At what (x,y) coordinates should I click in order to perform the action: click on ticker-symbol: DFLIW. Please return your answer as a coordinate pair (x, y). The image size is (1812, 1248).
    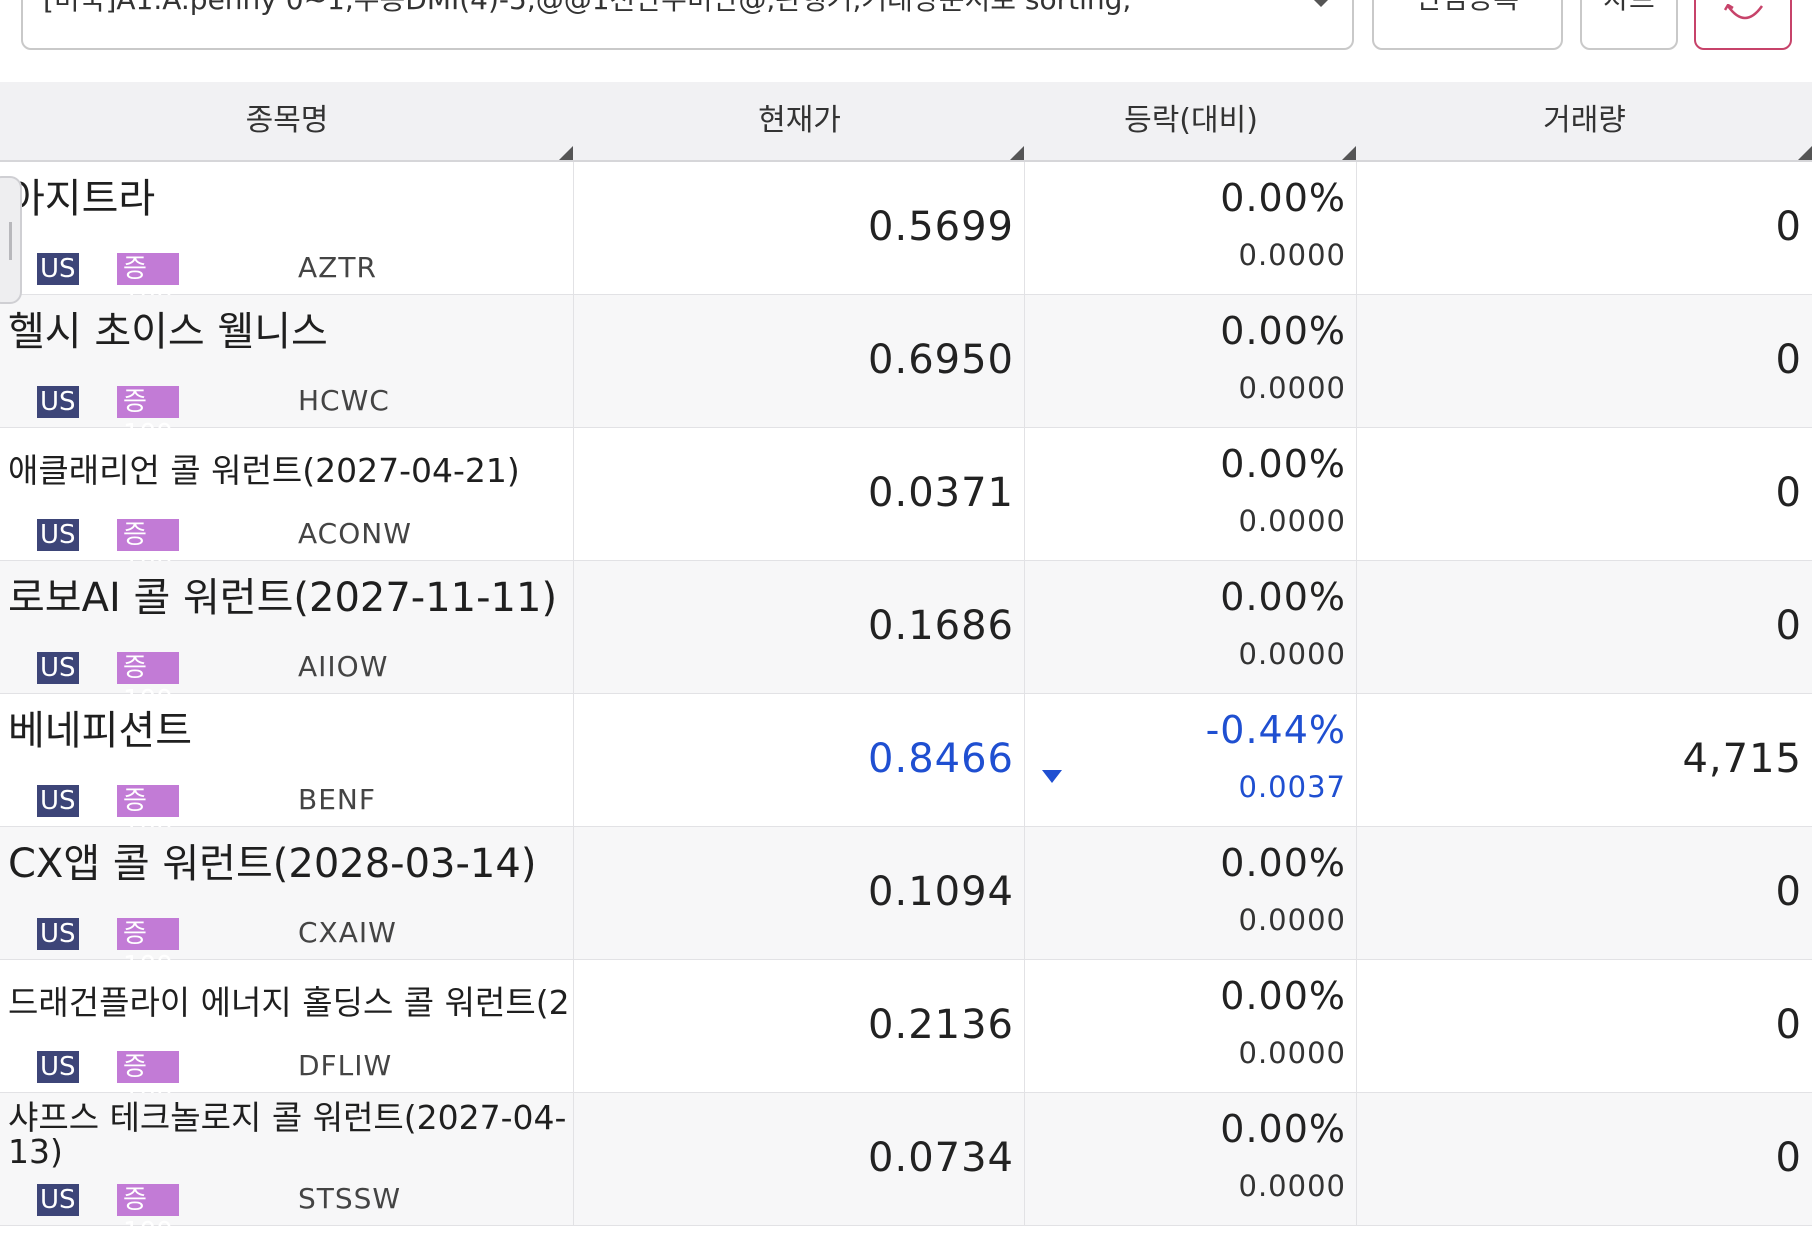
    Looking at the image, I should click on (345, 1065).